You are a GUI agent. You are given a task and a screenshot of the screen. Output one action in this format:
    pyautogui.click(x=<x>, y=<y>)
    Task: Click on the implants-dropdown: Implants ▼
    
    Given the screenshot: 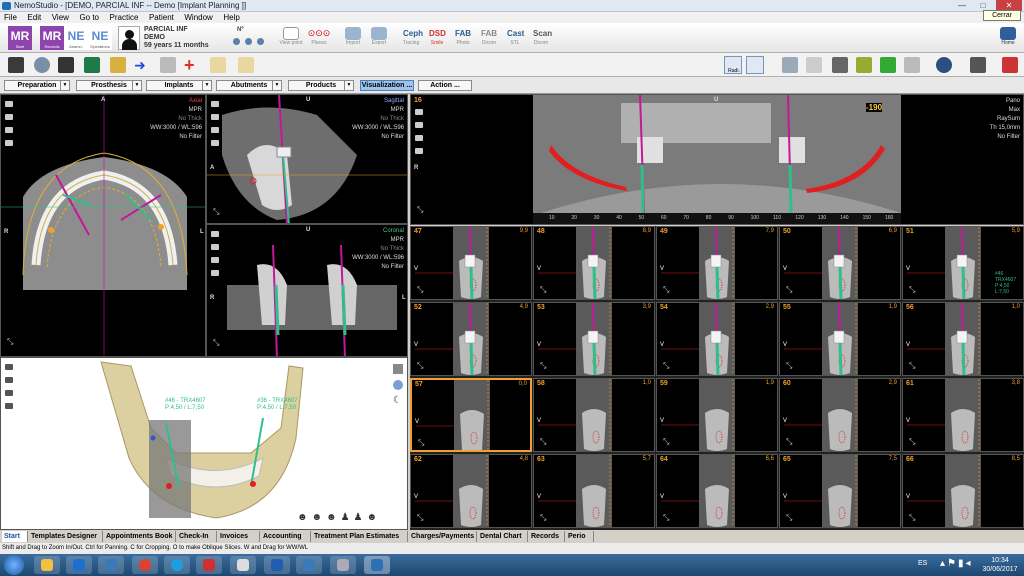 What is the action you would take?
    pyautogui.click(x=179, y=85)
    